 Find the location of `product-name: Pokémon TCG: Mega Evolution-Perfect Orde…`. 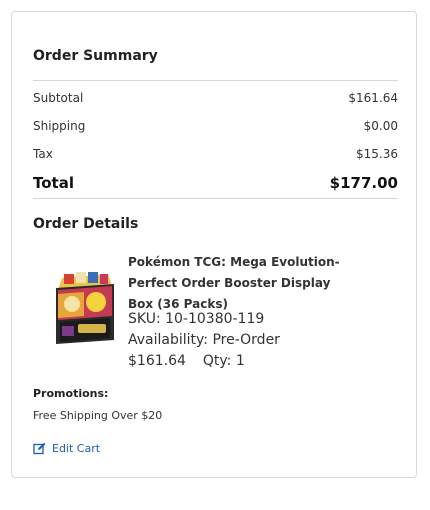

product-name: Pokémon TCG: Mega Evolution-Perfect Orde… is located at coordinates (234, 283).